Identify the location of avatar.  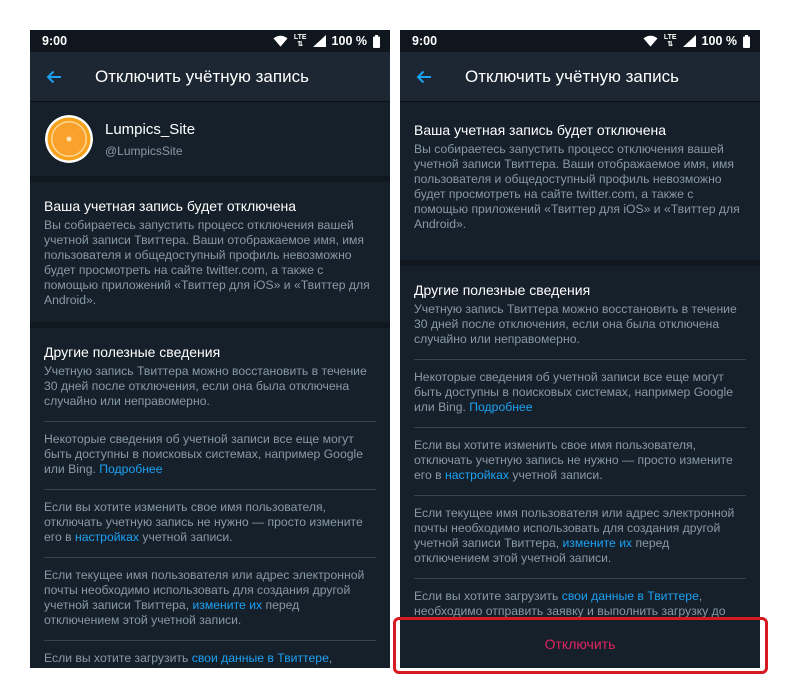
(69, 139).